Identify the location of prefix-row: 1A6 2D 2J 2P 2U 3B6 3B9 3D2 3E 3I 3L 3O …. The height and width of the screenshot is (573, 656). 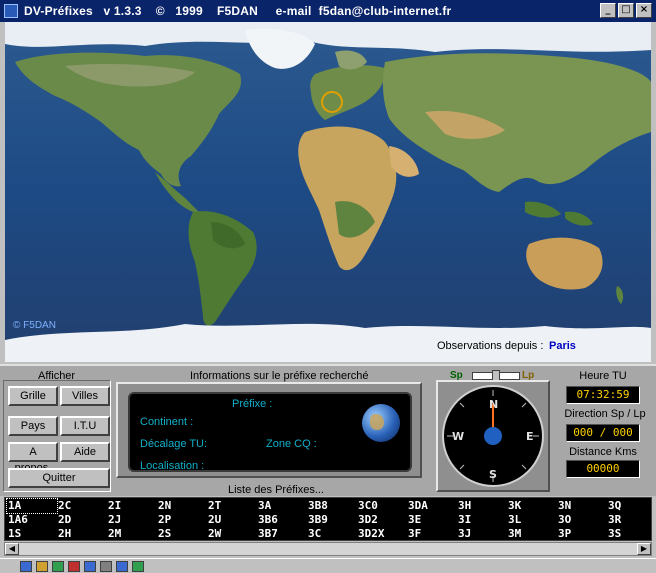
(331, 520).